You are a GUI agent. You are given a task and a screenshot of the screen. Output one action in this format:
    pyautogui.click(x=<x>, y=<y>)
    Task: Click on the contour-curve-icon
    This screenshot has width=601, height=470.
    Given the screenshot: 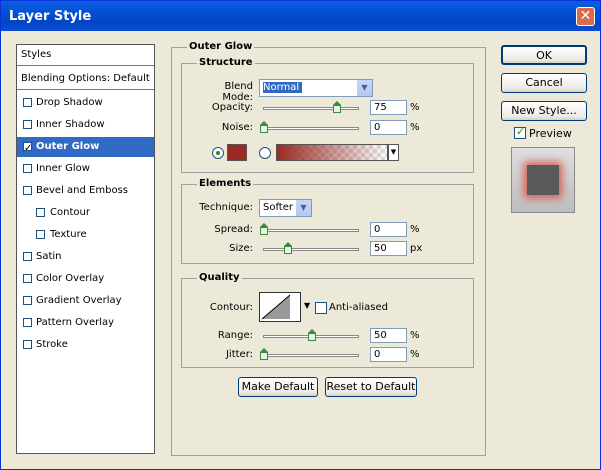 What is the action you would take?
    pyautogui.click(x=276, y=307)
    